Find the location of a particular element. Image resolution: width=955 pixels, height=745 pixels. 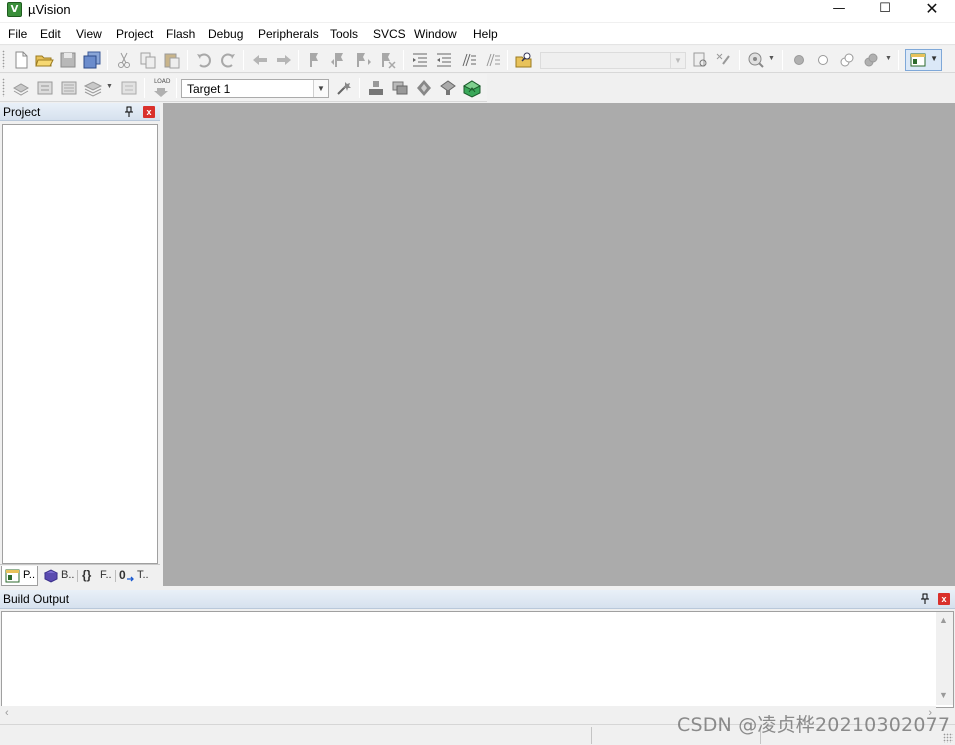

tab-project: P.. is located at coordinates (19, 576).